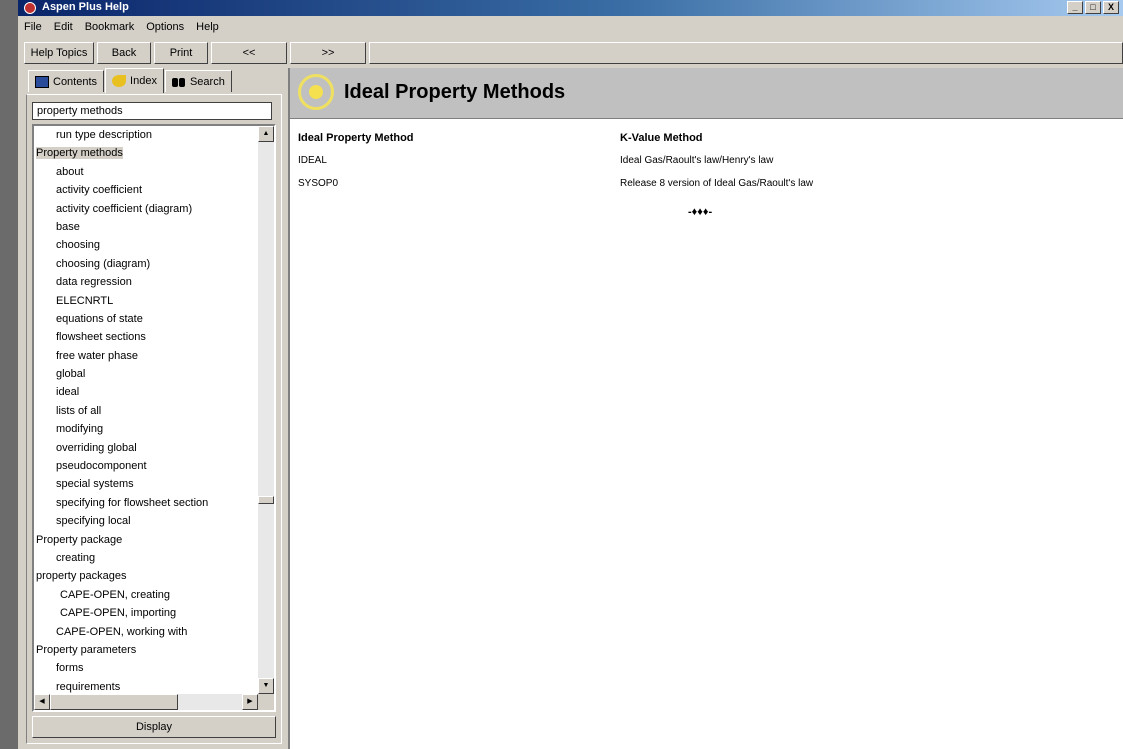  I want to click on cell-method: IDEAL, so click(312, 160).